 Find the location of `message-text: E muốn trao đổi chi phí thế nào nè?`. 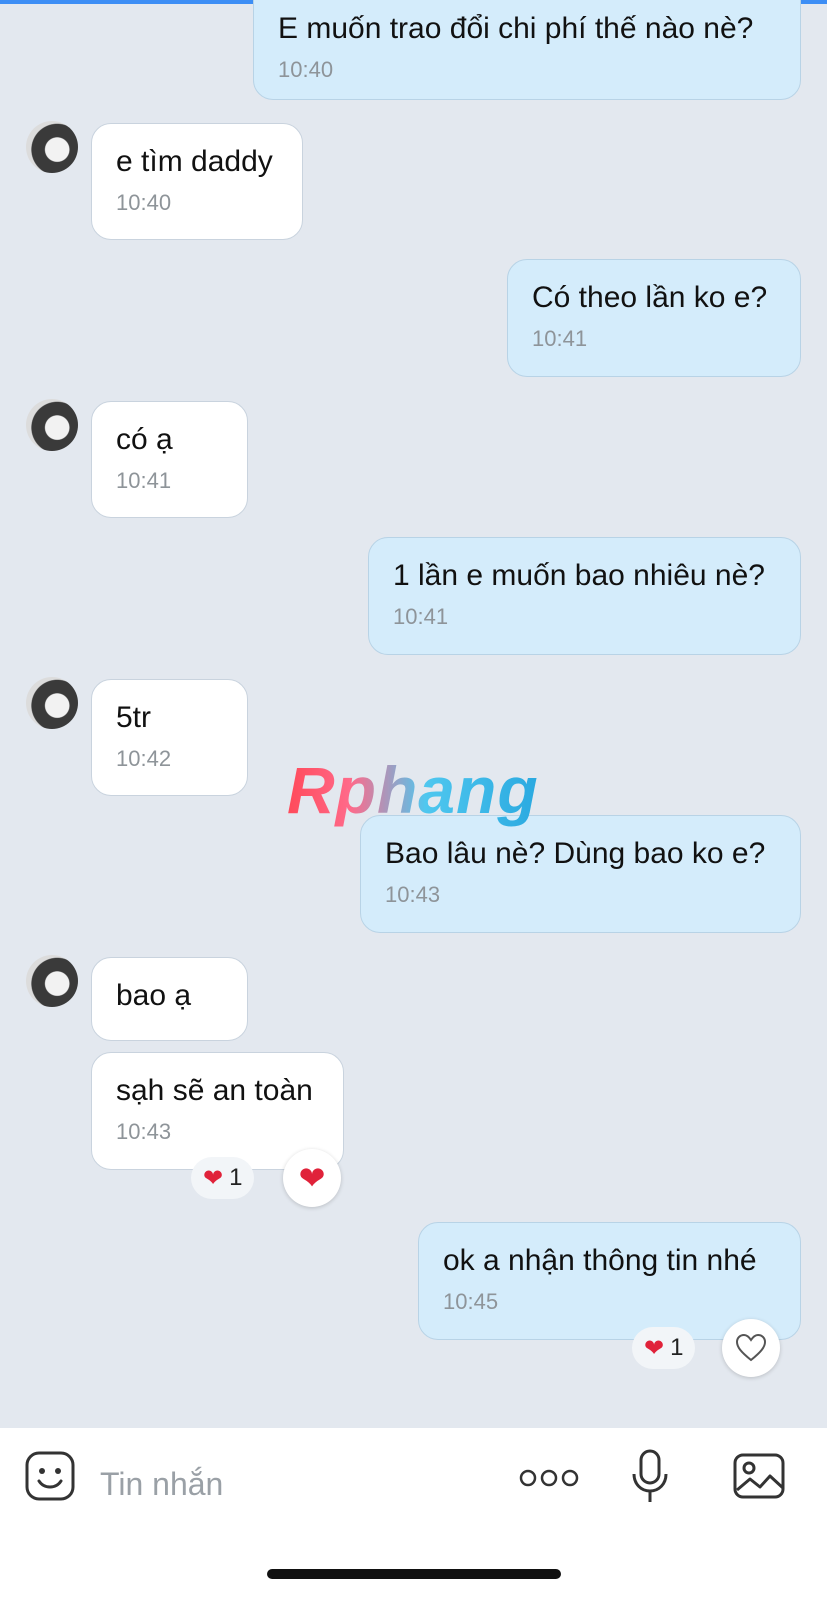

message-text: E muốn trao đổi chi phí thế nào nè? is located at coordinates (516, 28).